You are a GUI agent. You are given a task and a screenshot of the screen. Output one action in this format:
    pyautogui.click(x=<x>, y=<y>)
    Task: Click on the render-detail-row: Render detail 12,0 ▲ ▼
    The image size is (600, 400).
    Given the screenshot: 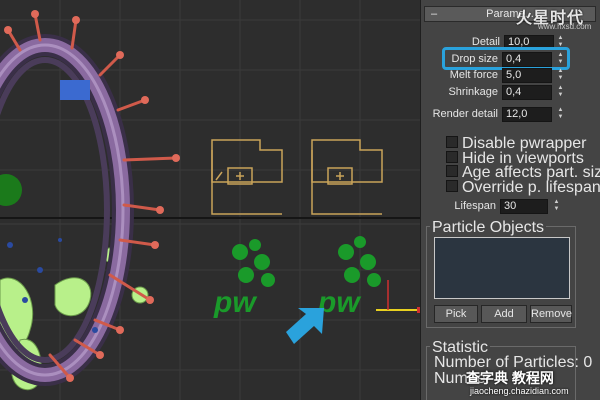 What is the action you would take?
    pyautogui.click(x=499, y=115)
    